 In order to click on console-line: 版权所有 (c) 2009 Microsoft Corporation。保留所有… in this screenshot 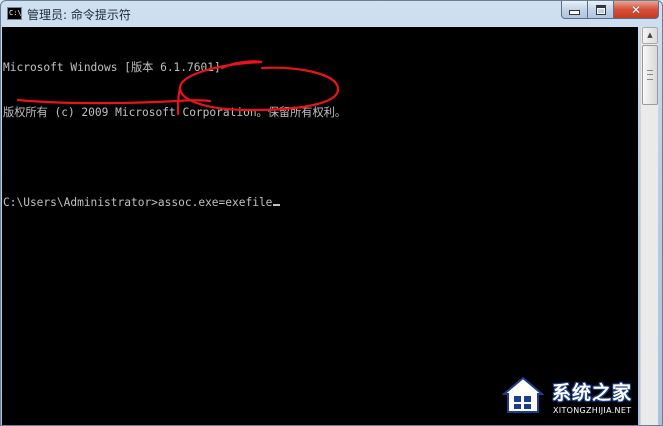, I will do `click(175, 112)`.